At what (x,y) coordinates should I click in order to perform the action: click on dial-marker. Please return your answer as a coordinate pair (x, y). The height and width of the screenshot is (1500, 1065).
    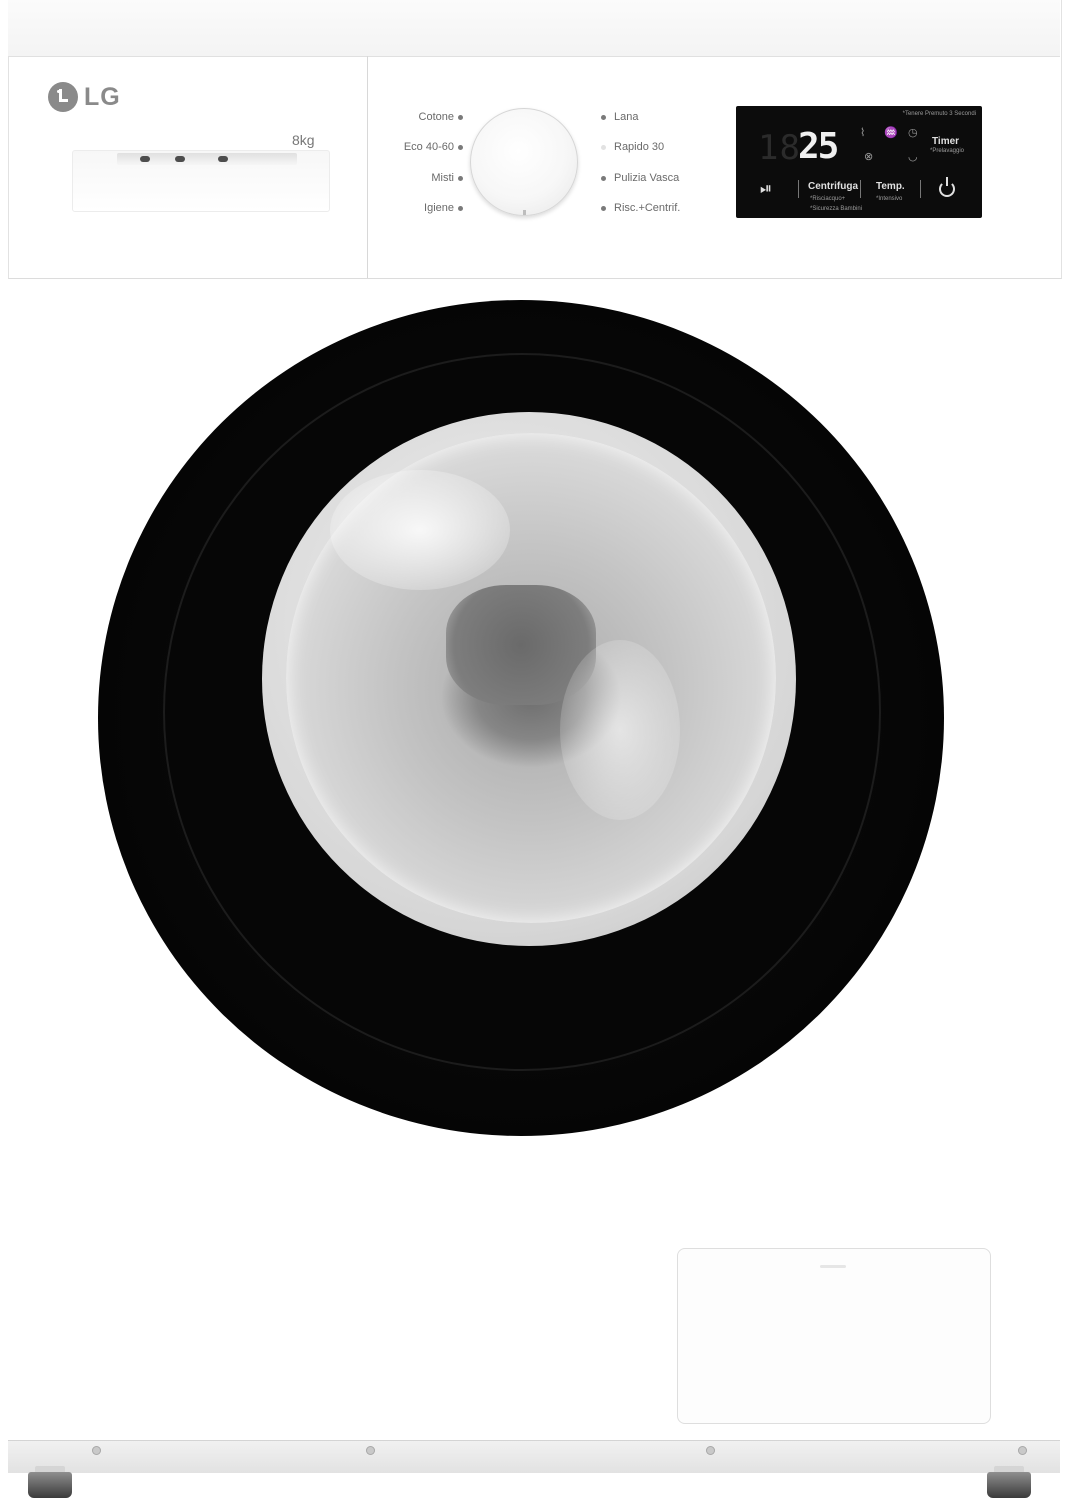
    Looking at the image, I should click on (524, 212).